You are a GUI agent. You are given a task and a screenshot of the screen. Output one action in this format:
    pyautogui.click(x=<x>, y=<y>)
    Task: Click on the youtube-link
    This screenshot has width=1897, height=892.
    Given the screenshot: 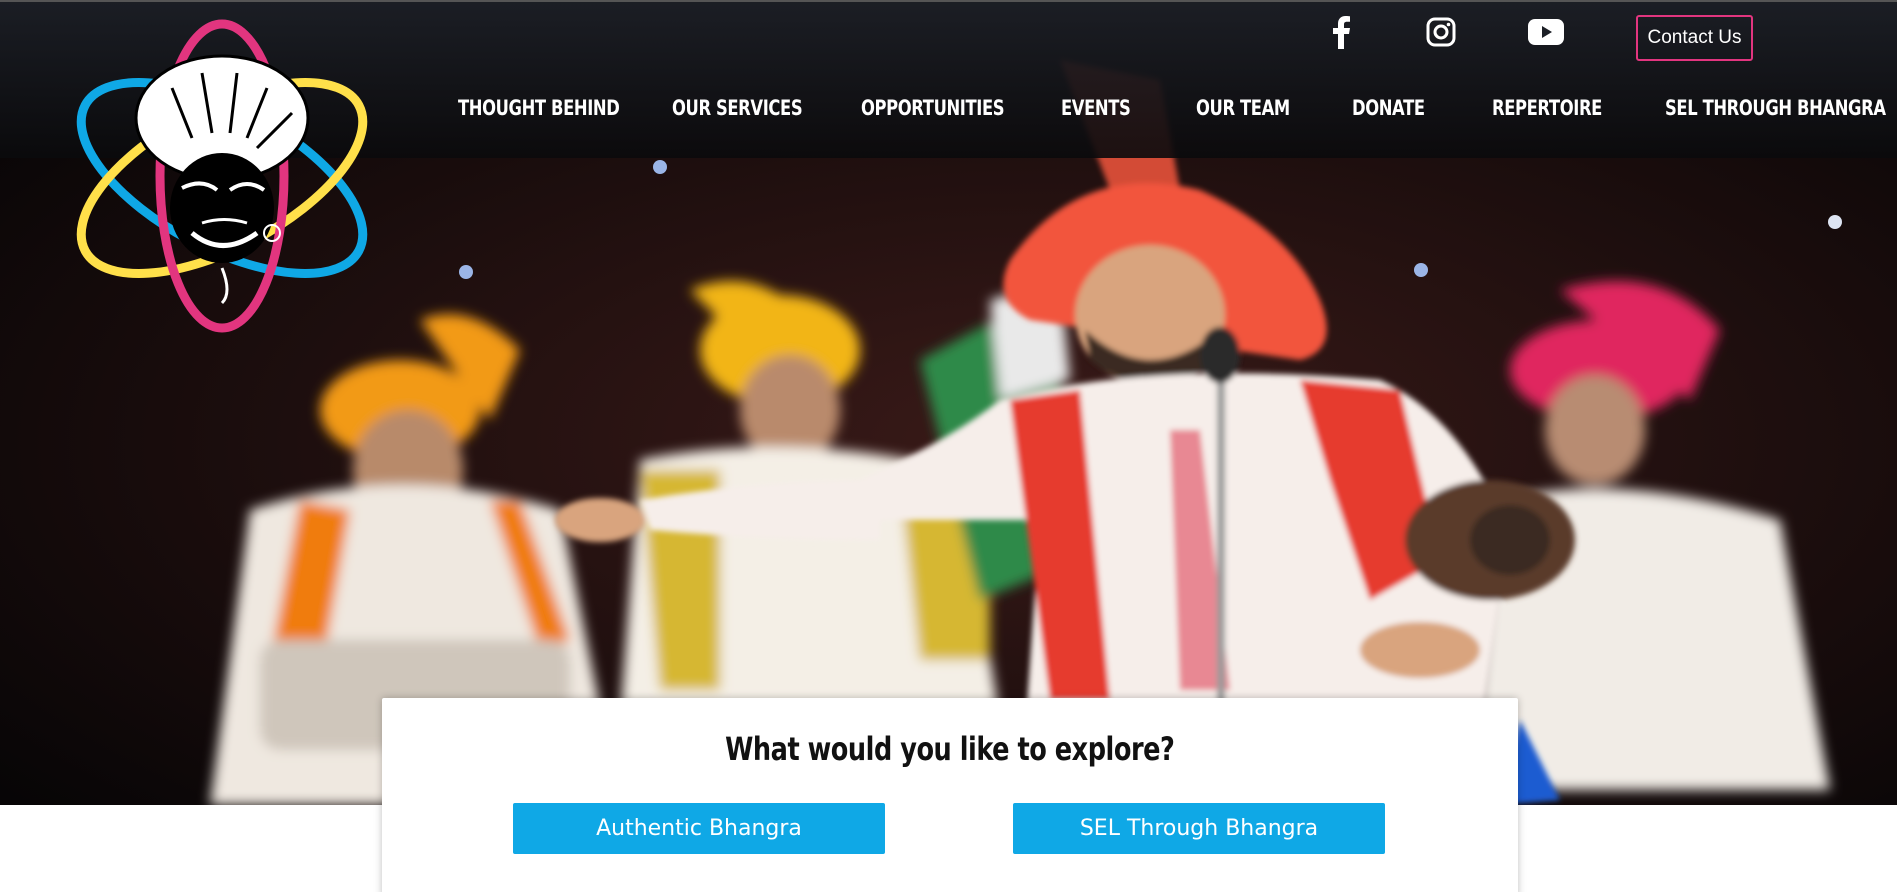 What is the action you would take?
    pyautogui.click(x=1546, y=32)
    